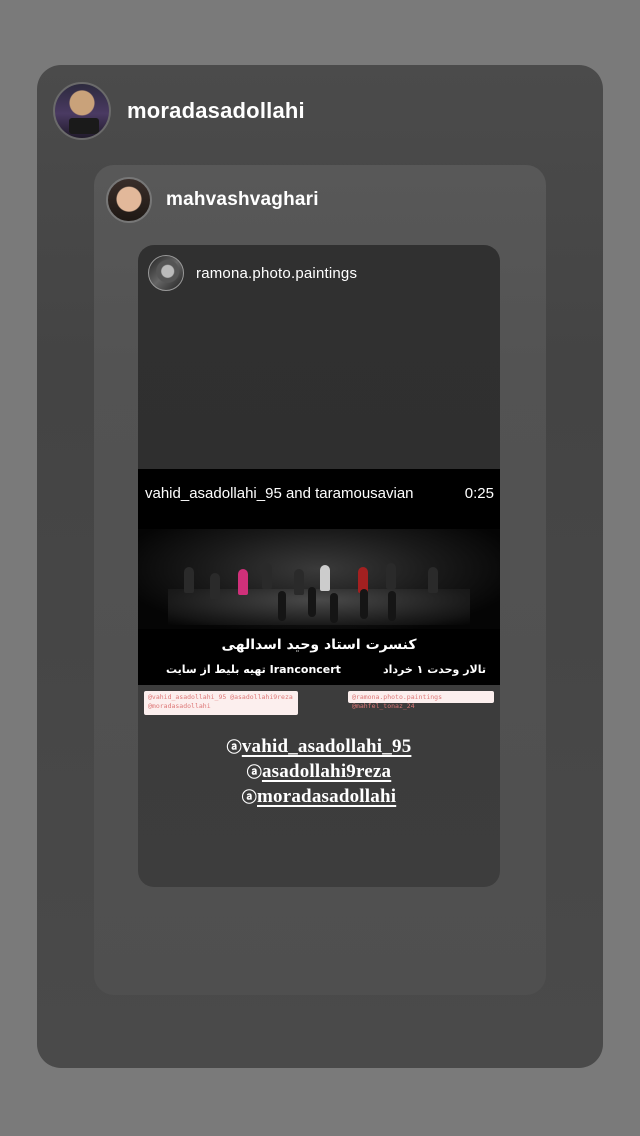  I want to click on video-duration: 0:25, so click(479, 493).